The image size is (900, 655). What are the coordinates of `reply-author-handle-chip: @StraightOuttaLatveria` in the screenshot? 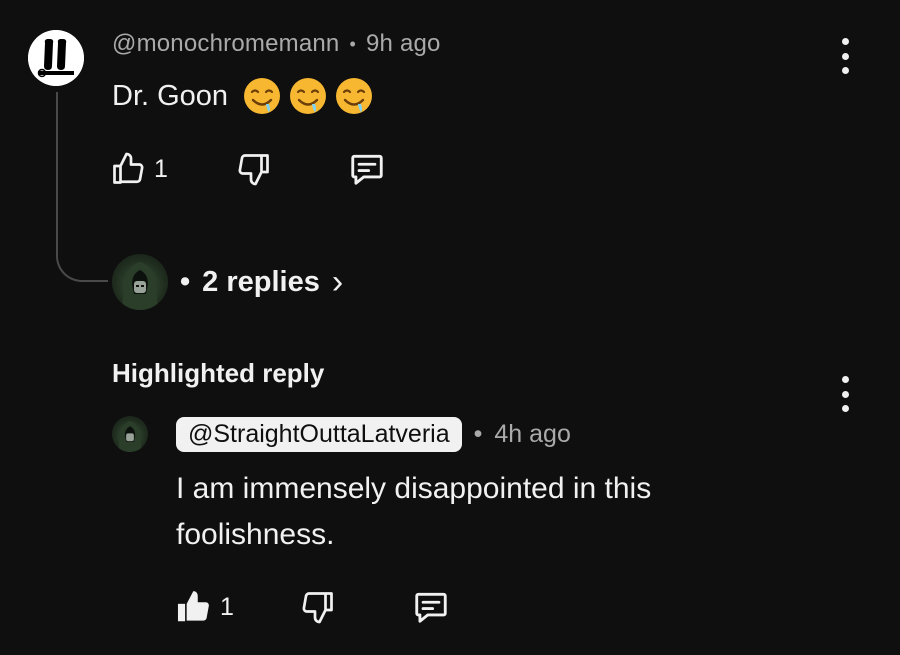 It's located at (319, 434).